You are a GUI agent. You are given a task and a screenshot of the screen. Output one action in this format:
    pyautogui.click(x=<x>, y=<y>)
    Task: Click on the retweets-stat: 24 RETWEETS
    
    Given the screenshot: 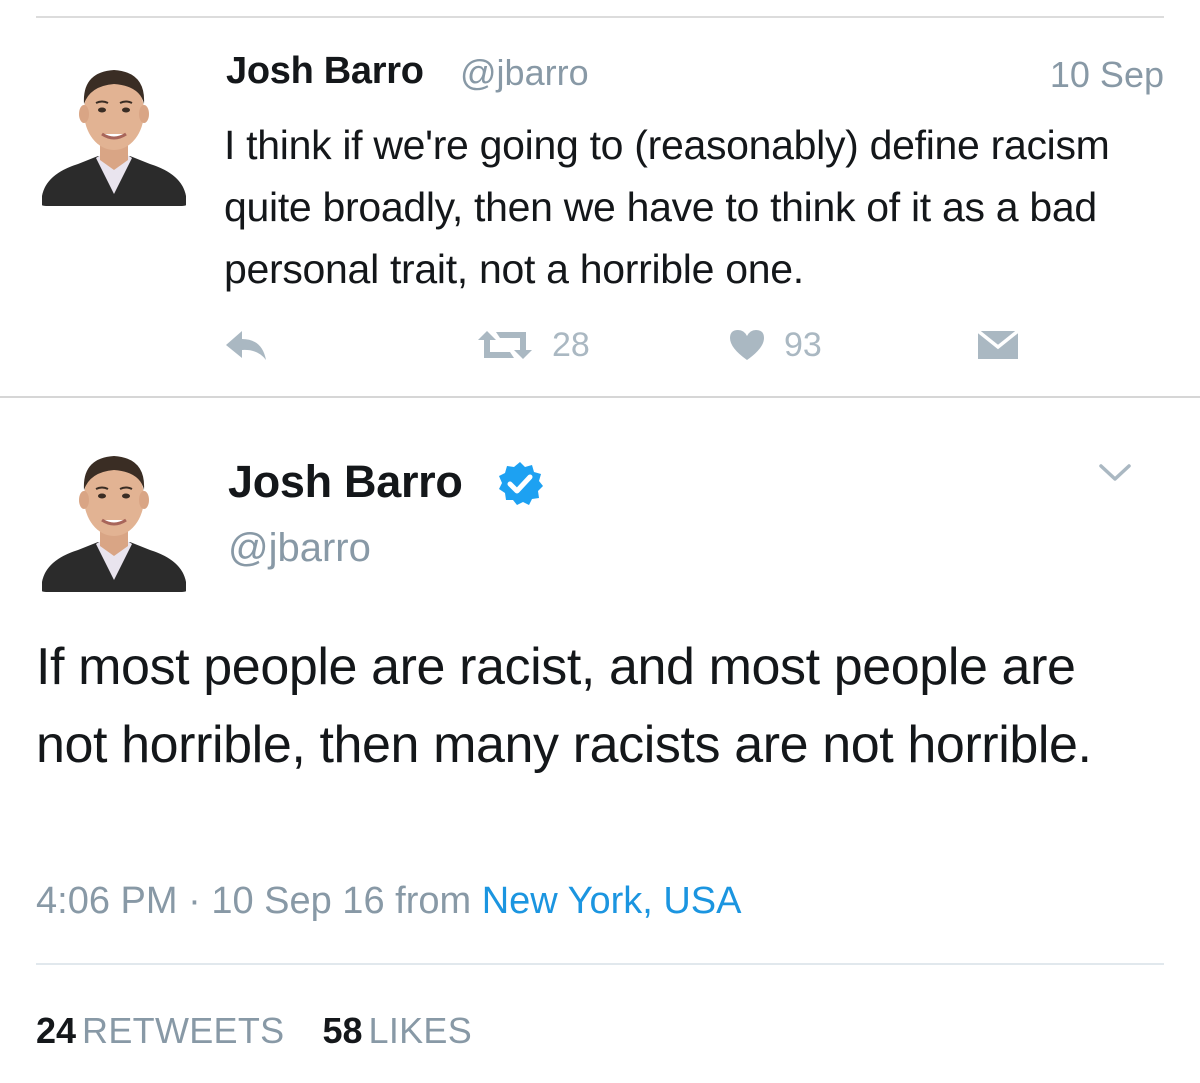 What is the action you would take?
    pyautogui.click(x=160, y=1030)
    